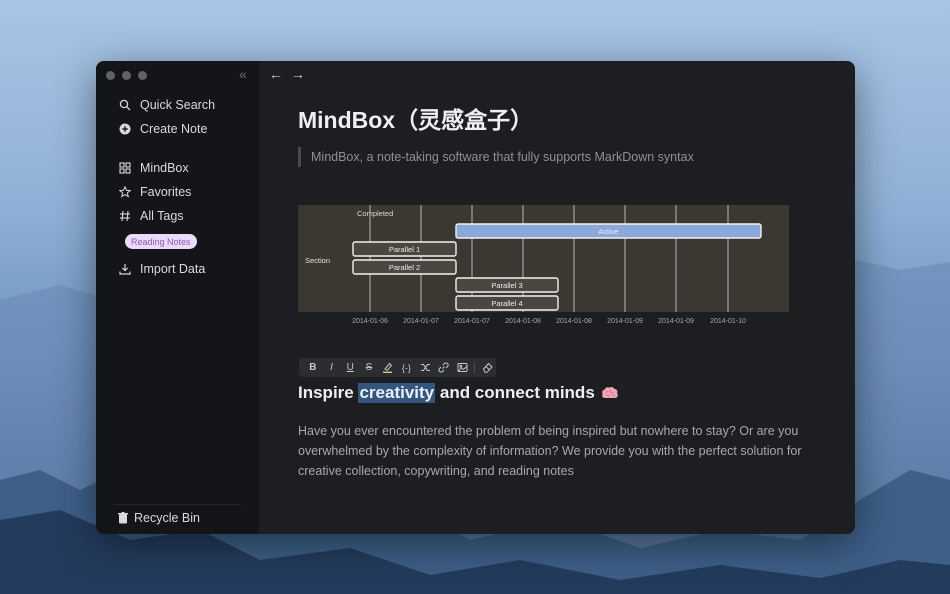  I want to click on gantt-tick-label: 2014-01-06, so click(370, 321).